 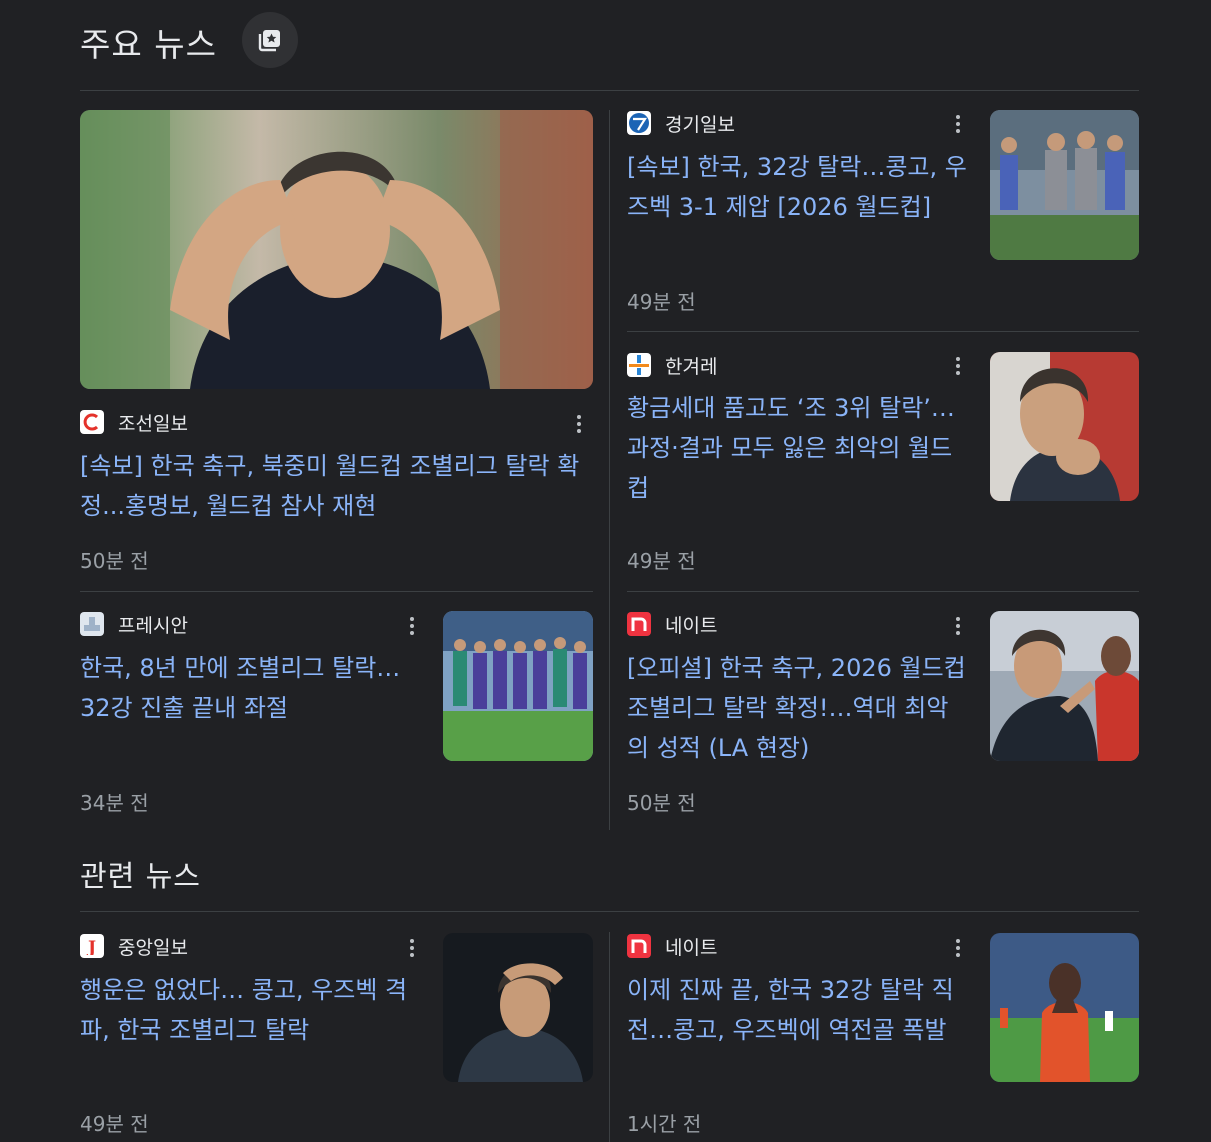 I want to click on source-name: 조선일보, so click(x=153, y=423).